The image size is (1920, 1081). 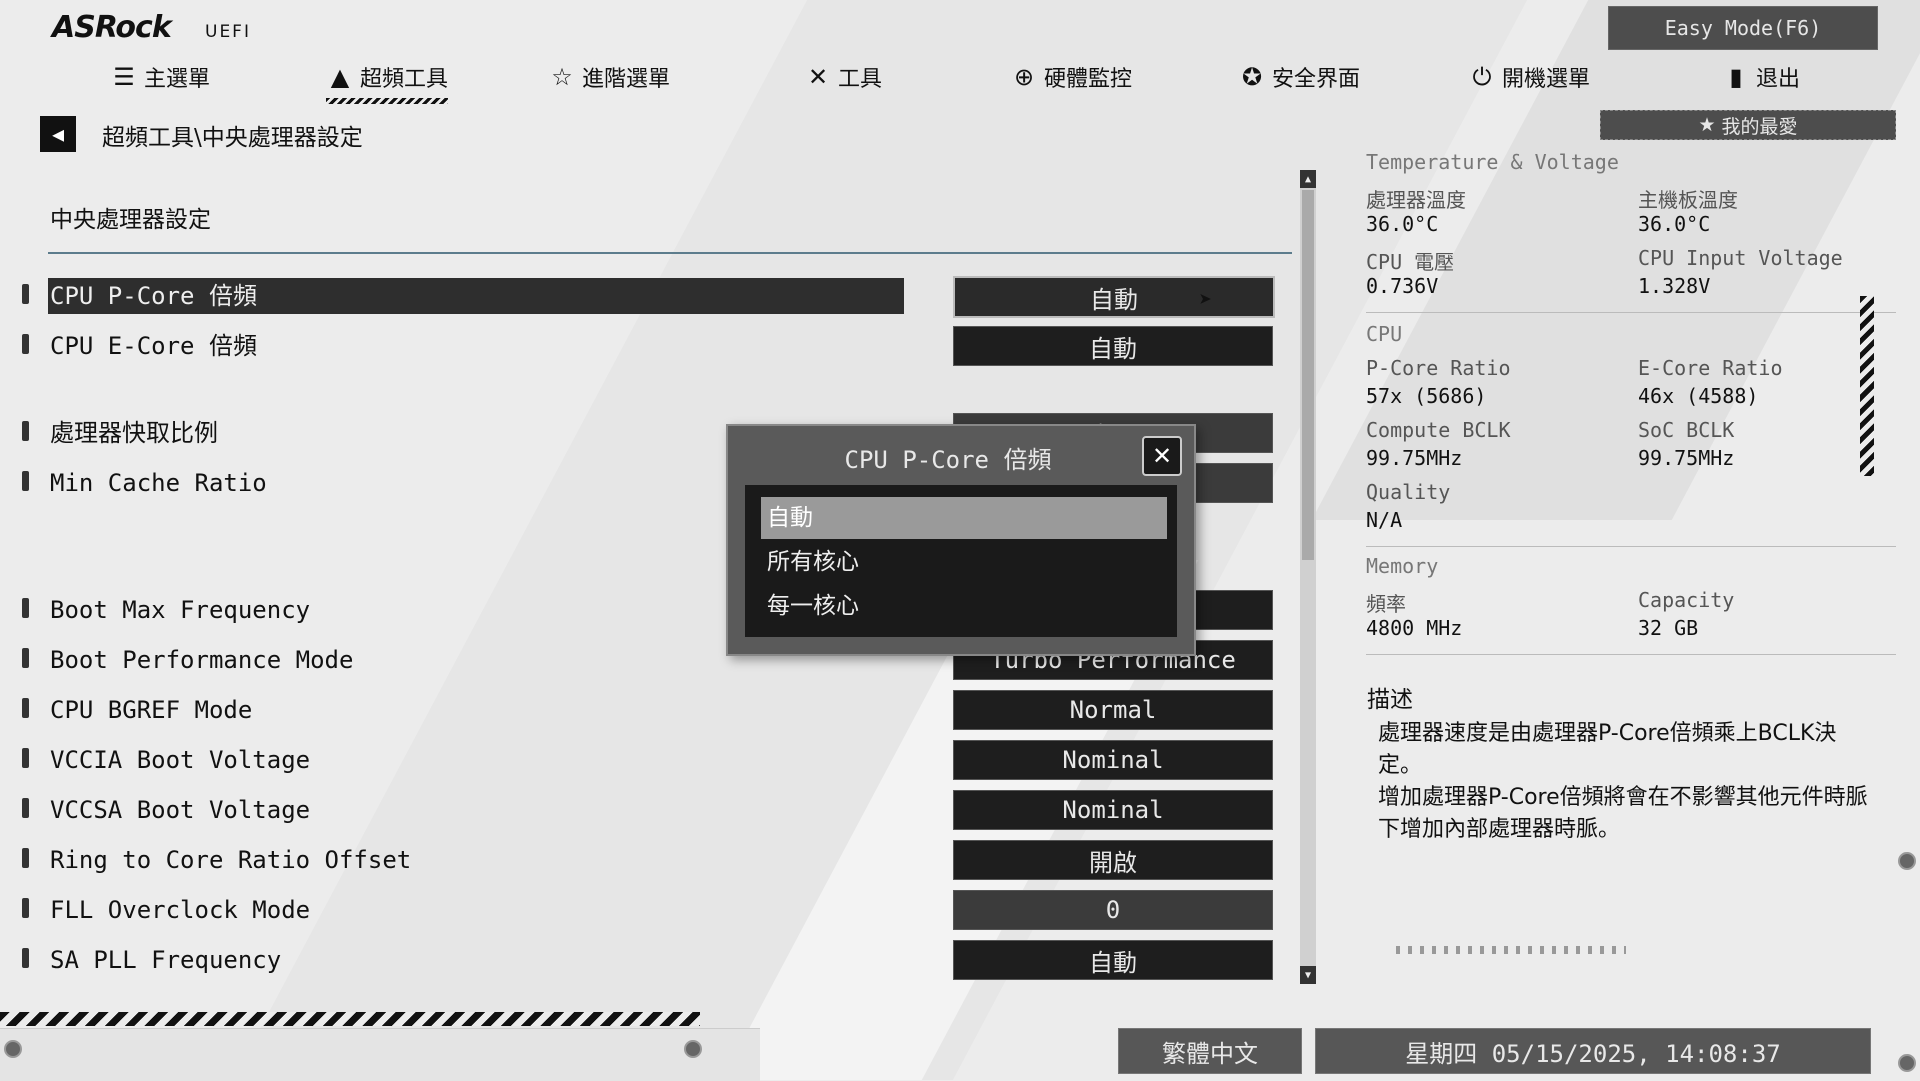 I want to click on setting-row: FLL Overclock Mode 0, so click(x=645, y=910).